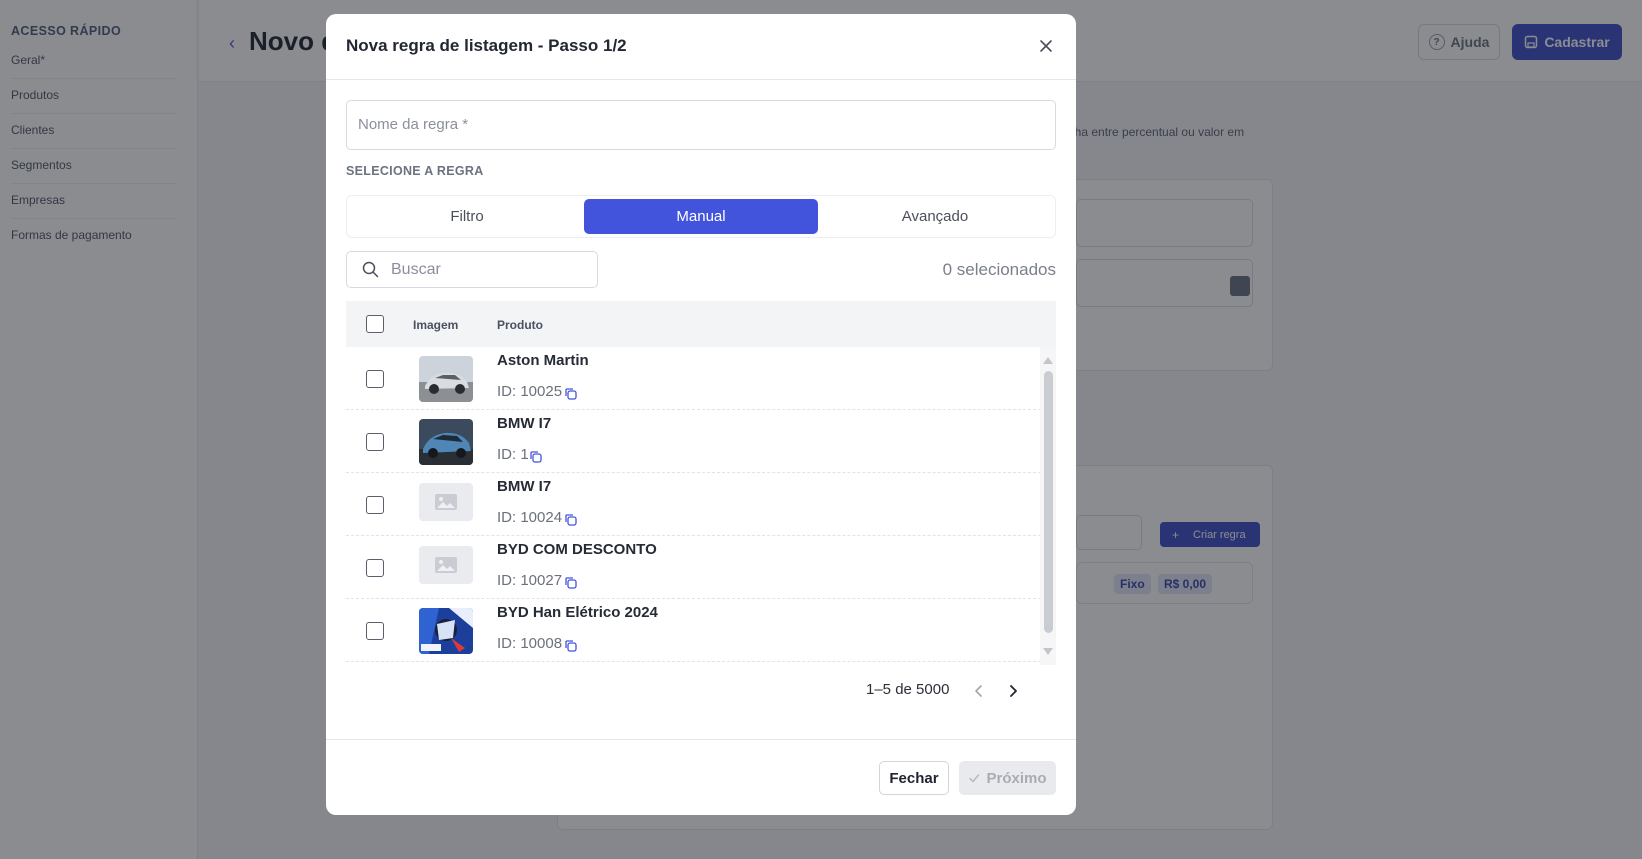 This screenshot has width=1642, height=859. What do you see at coordinates (530, 580) in the screenshot?
I see `product-id: ID: 10027` at bounding box center [530, 580].